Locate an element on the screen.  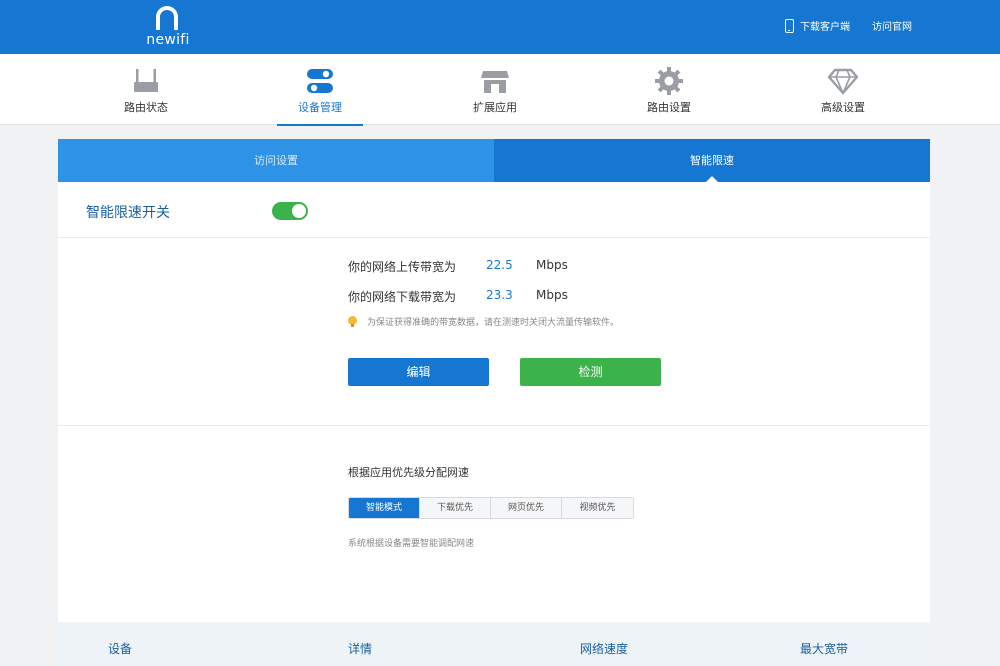
lightbulb-icon is located at coordinates (352, 321).